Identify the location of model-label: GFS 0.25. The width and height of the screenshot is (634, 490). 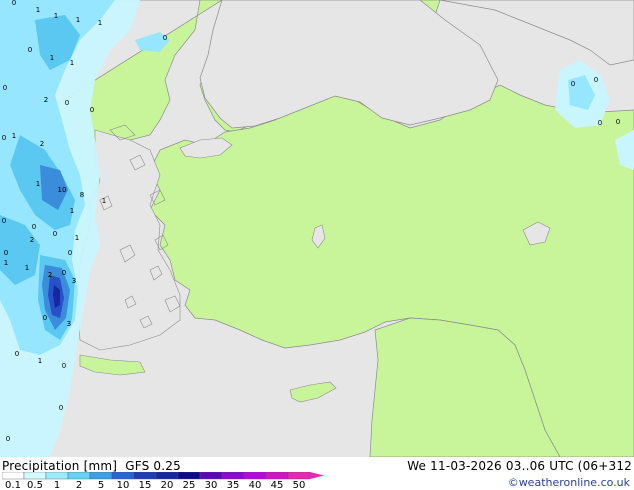
(153, 466).